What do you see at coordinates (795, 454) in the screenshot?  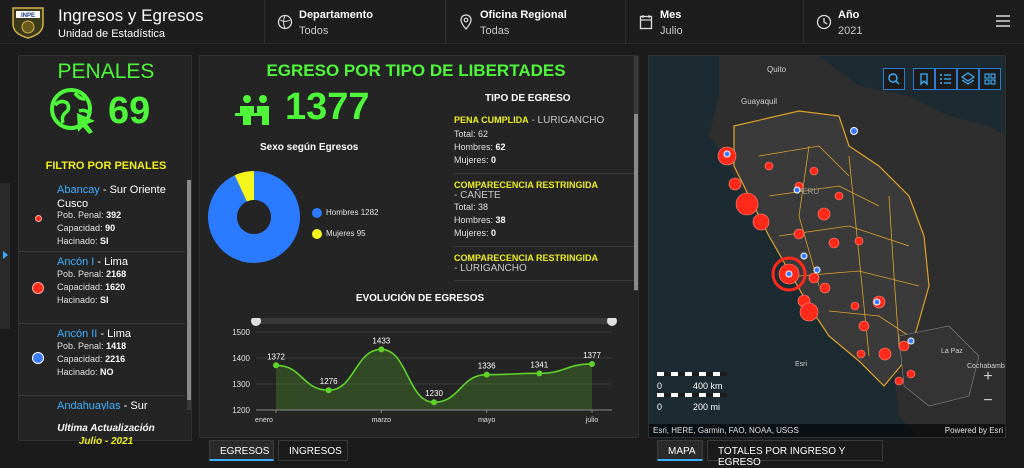 I see `tab-totales: TOTALES POR INGRESO Y EGRESO` at bounding box center [795, 454].